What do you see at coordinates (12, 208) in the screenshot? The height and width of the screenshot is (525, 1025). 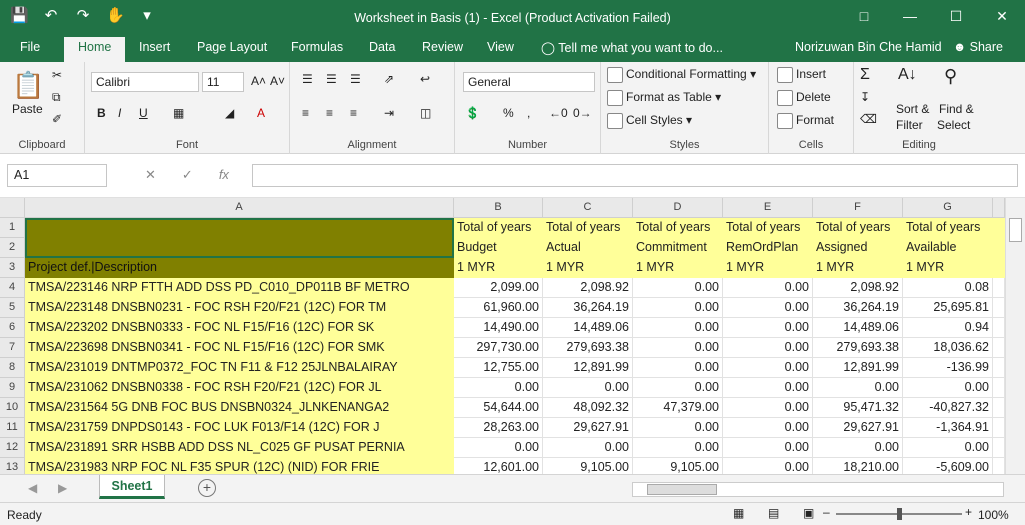 I see `select-all-corner` at bounding box center [12, 208].